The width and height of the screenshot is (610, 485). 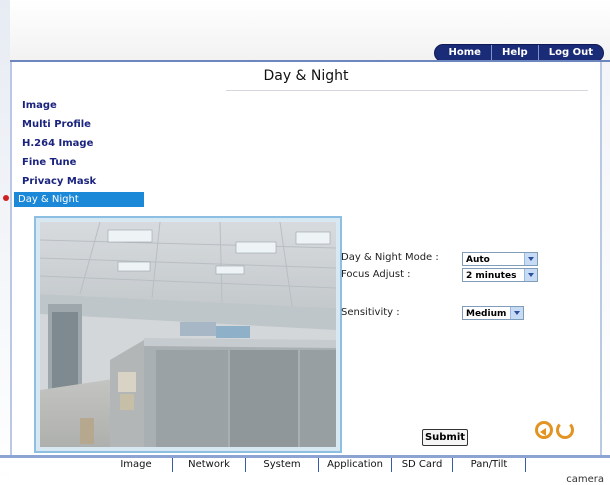 I want to click on title-divider, so click(x=407, y=90).